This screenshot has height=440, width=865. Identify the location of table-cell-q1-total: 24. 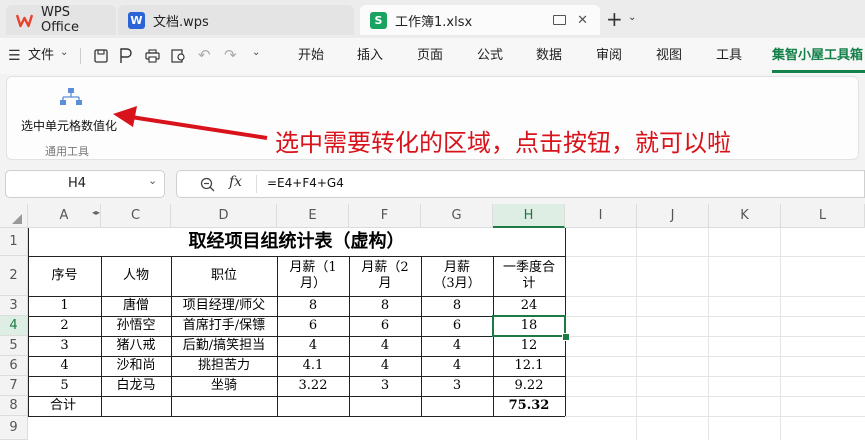
(529, 306).